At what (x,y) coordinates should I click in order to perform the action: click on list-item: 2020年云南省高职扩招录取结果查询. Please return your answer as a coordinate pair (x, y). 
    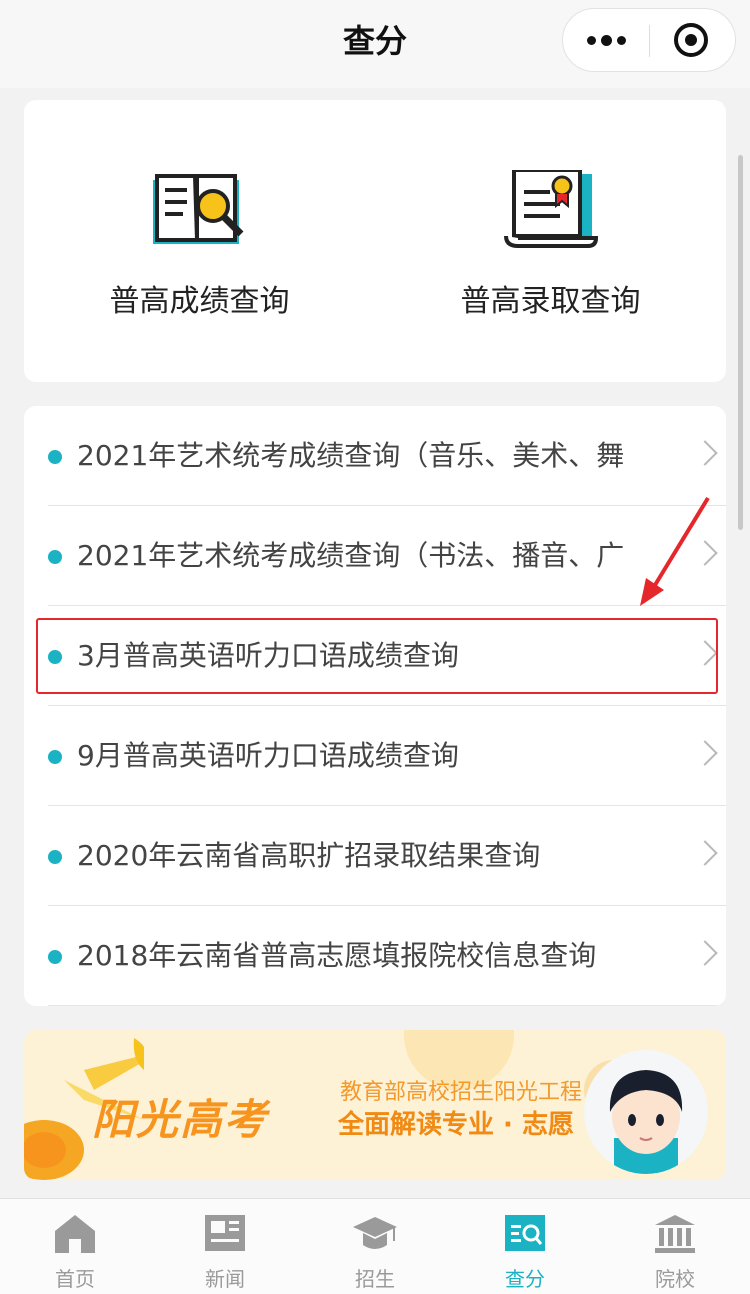
    Looking at the image, I should click on (375, 856).